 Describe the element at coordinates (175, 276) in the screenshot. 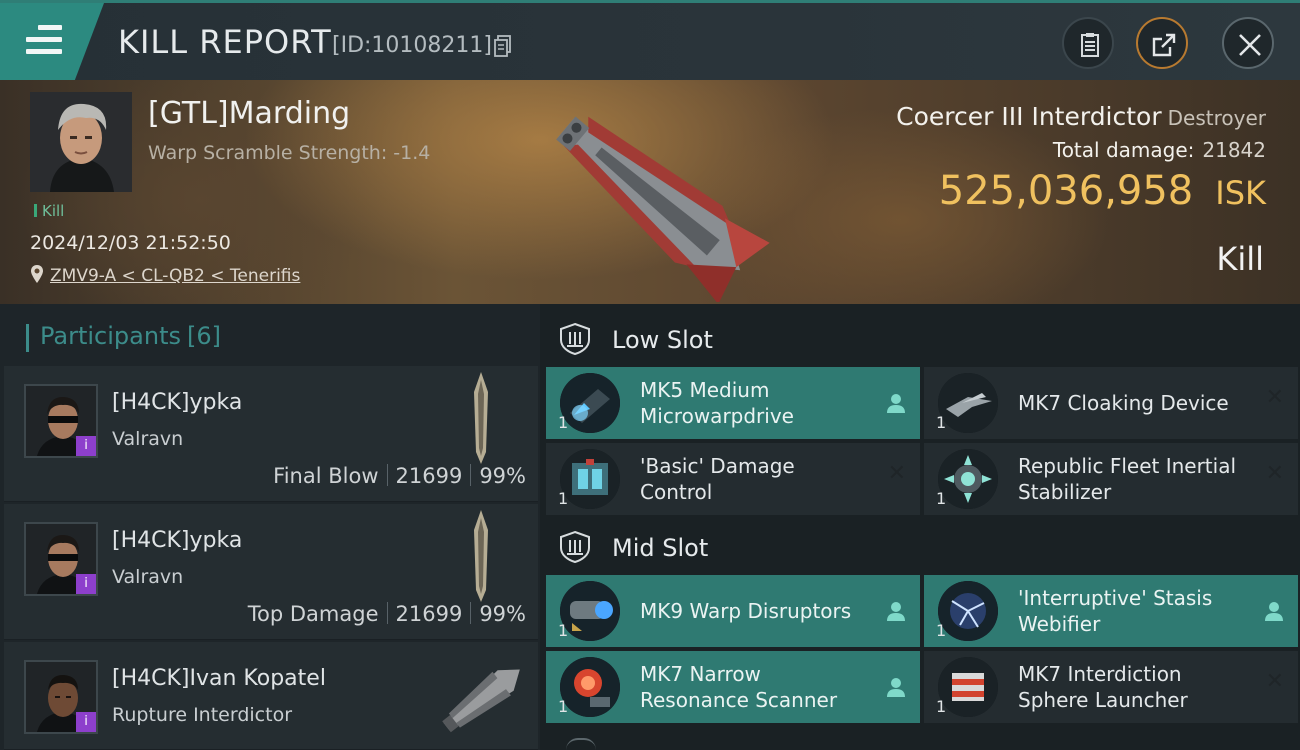

I see `location-link: ZMV9-A < CL-QB2 < Tenerifis` at that location.